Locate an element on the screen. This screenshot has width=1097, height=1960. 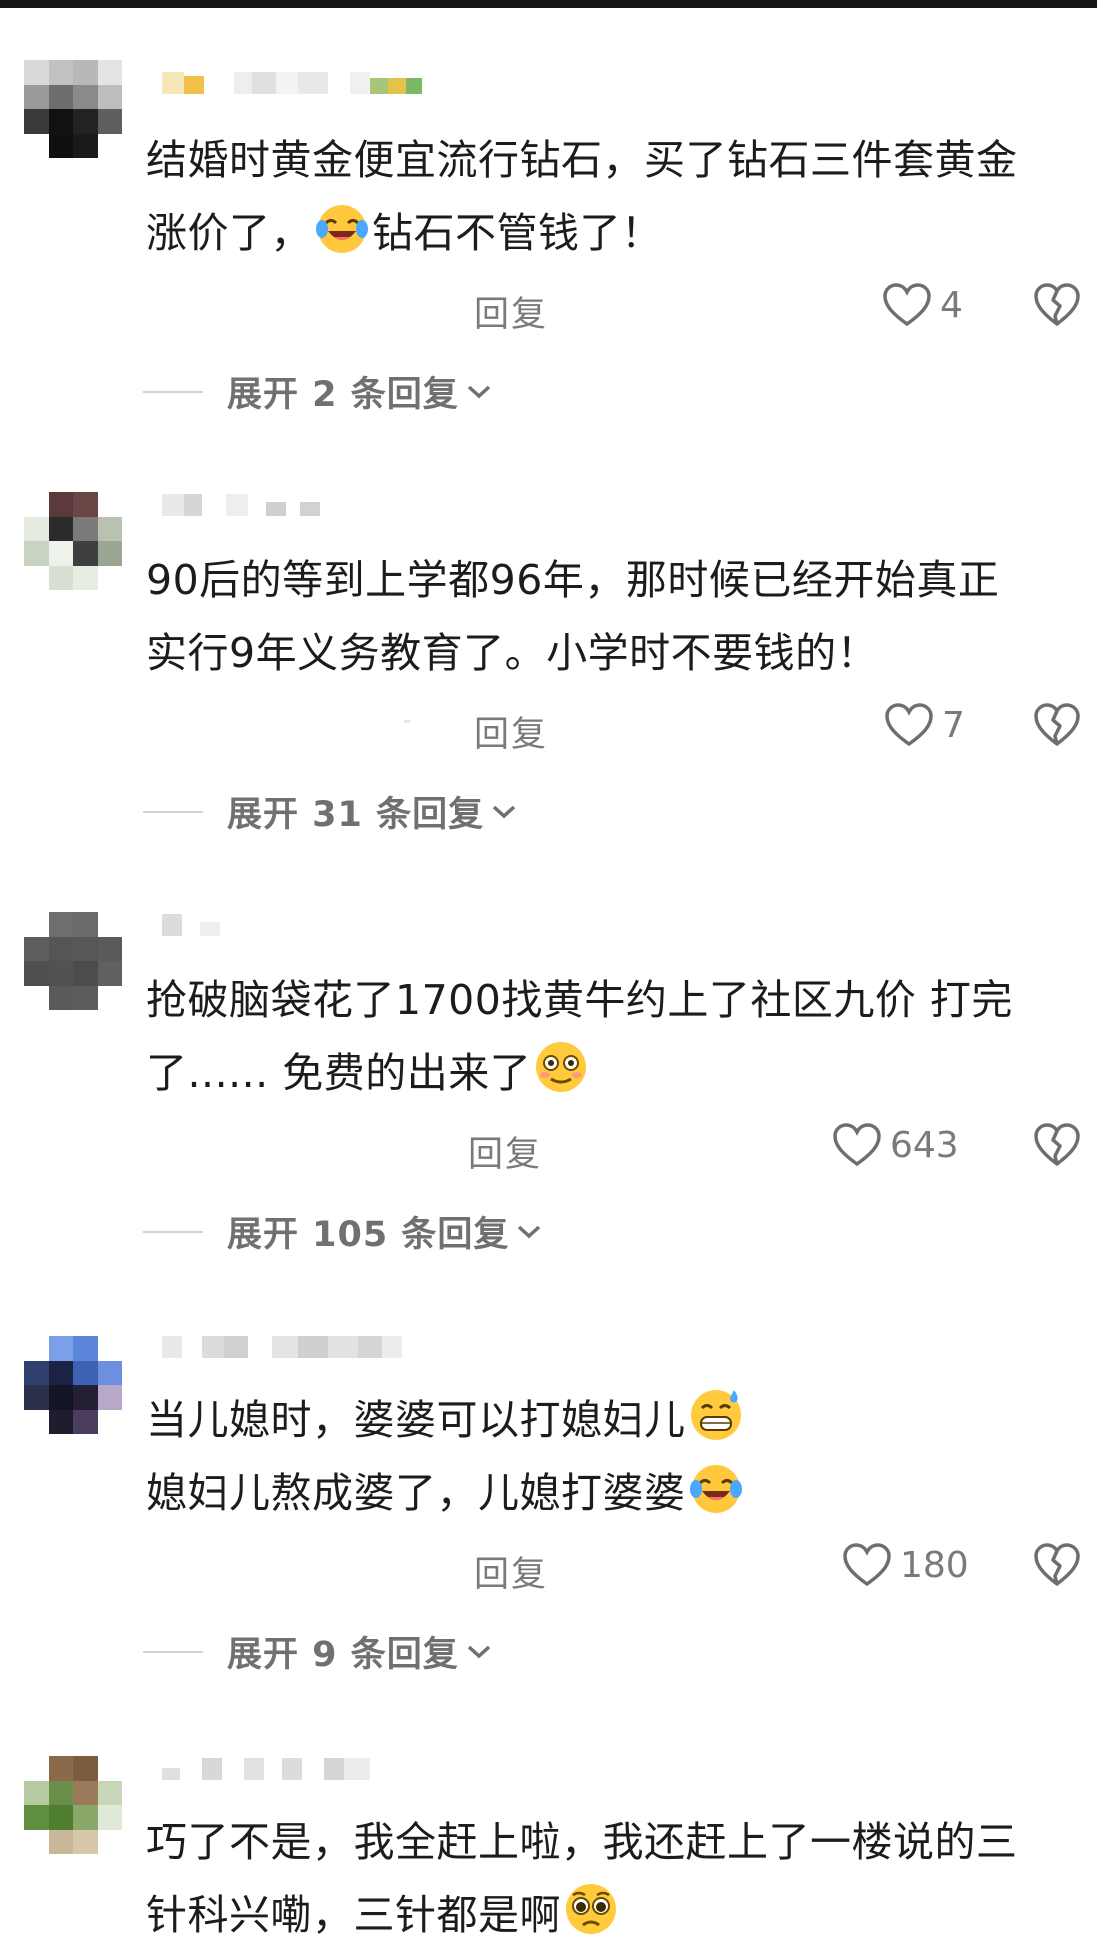
like-button: 4 is located at coordinates (922, 305).